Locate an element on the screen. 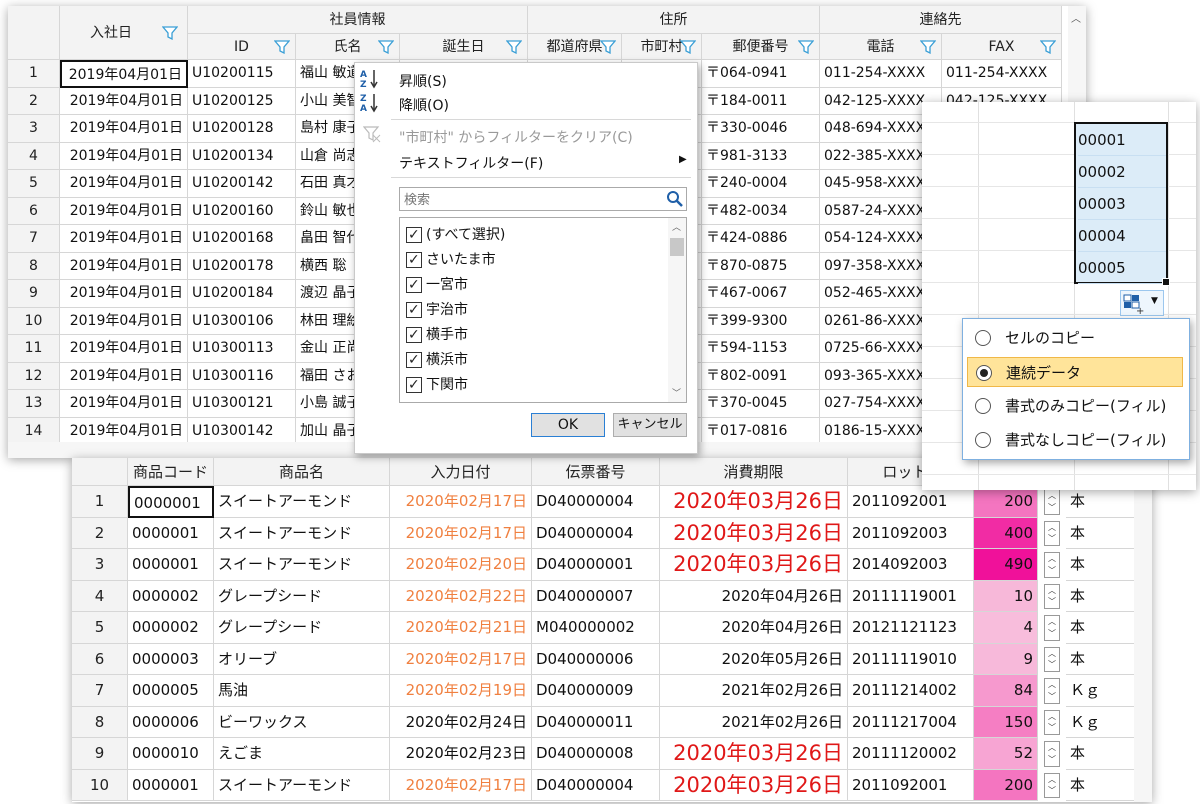 The image size is (1200, 804). table-cell-quantity: 10 is located at coordinates (1006, 596).